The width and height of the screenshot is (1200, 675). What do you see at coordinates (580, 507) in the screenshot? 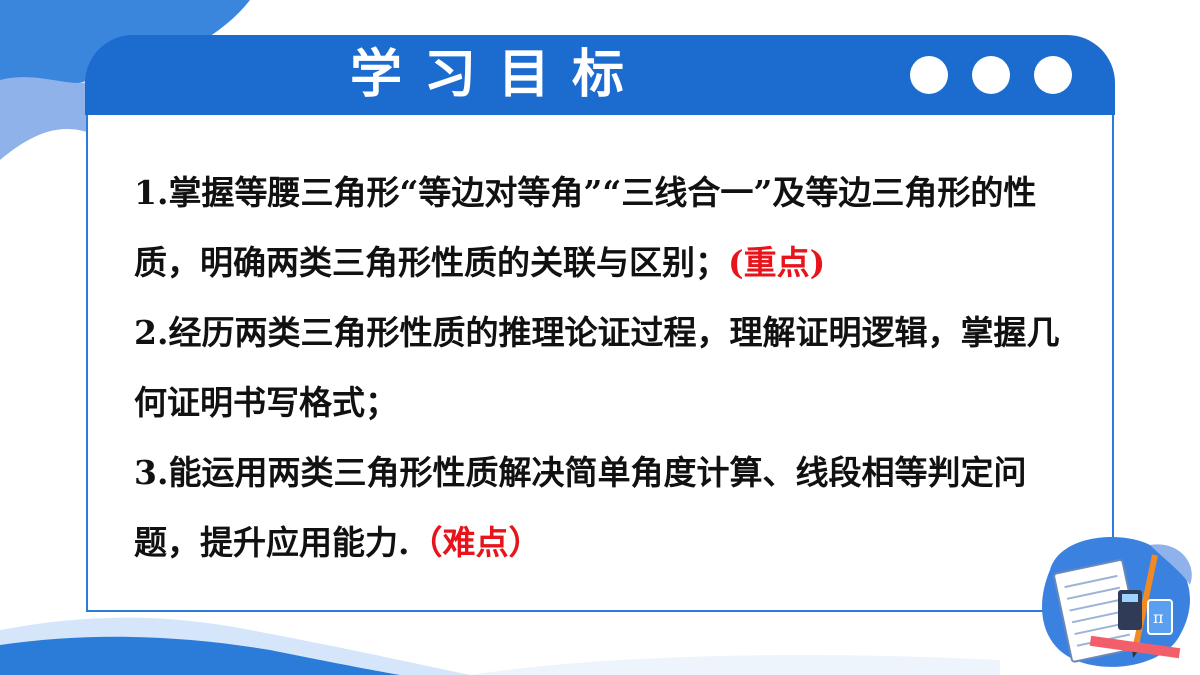
I see `objective-text: 3.能运用两类三角形性质解决简单角度计算、线段相等判定问题，提升应用能力.` at bounding box center [580, 507].